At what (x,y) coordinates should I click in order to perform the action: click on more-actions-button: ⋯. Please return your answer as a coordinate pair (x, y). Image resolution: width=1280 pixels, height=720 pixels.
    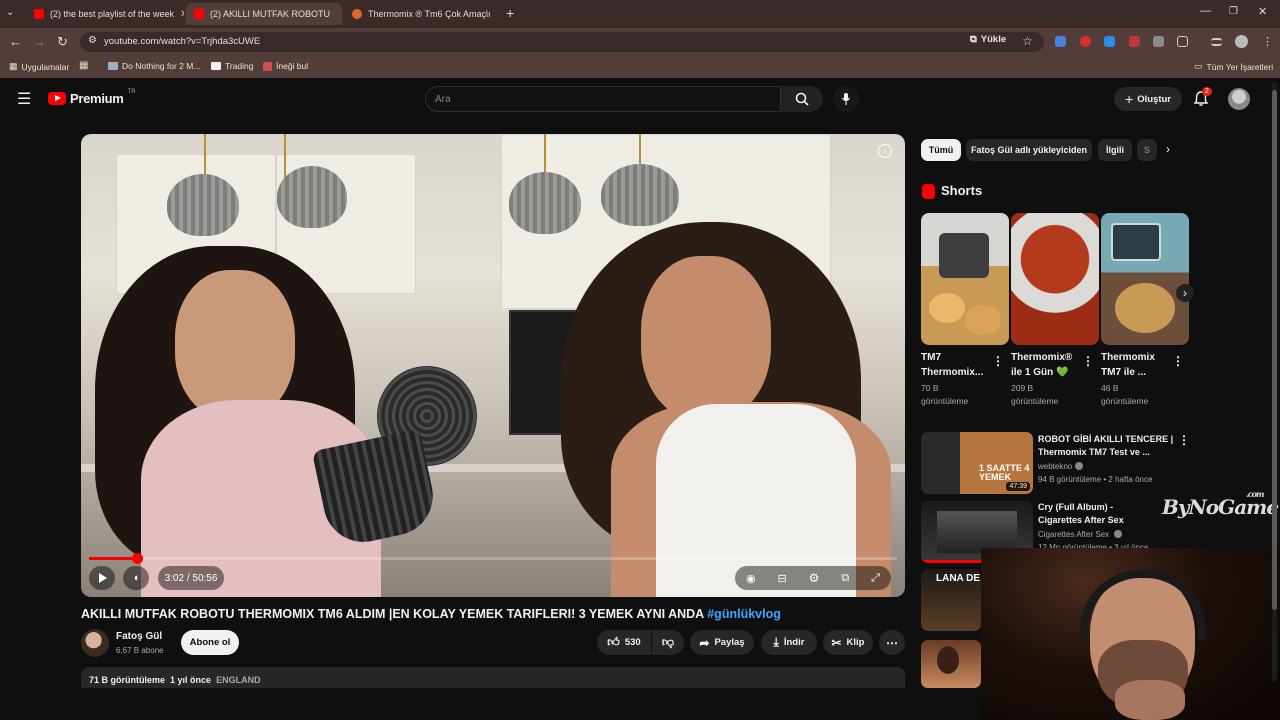
    Looking at the image, I should click on (892, 642).